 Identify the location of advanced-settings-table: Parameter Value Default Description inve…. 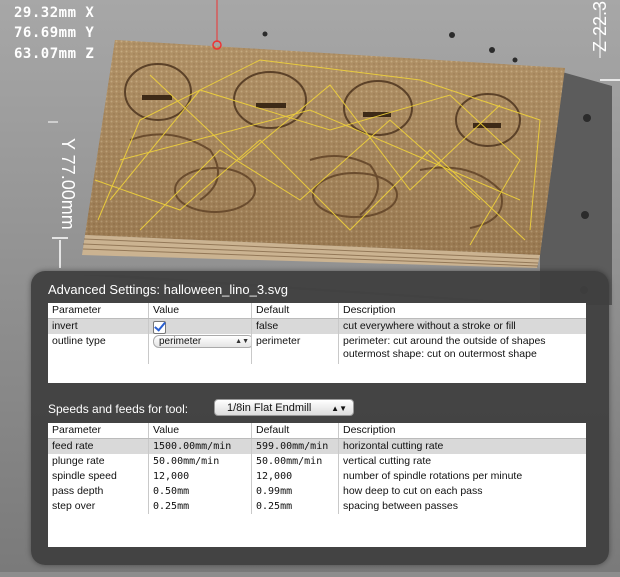
(317, 343).